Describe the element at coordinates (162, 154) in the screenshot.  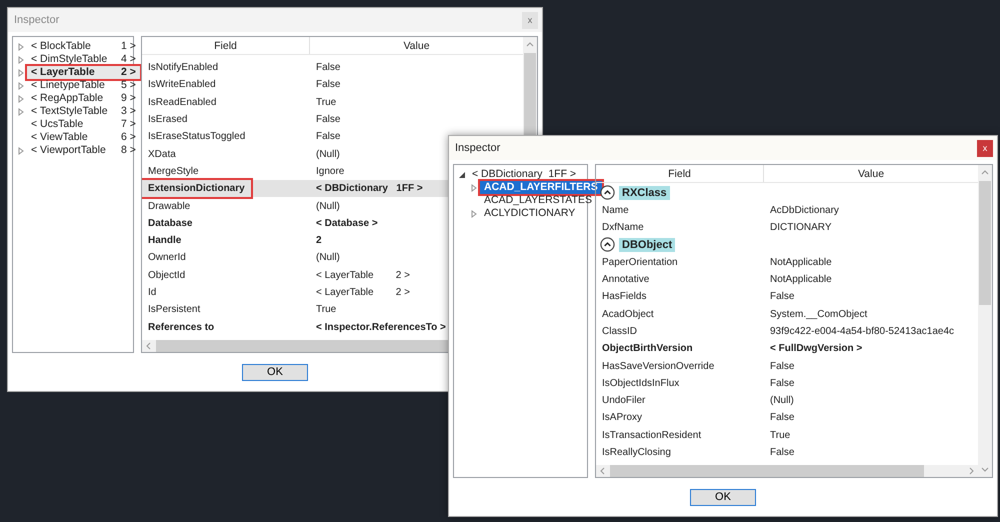
I see `field-cell: XData` at that location.